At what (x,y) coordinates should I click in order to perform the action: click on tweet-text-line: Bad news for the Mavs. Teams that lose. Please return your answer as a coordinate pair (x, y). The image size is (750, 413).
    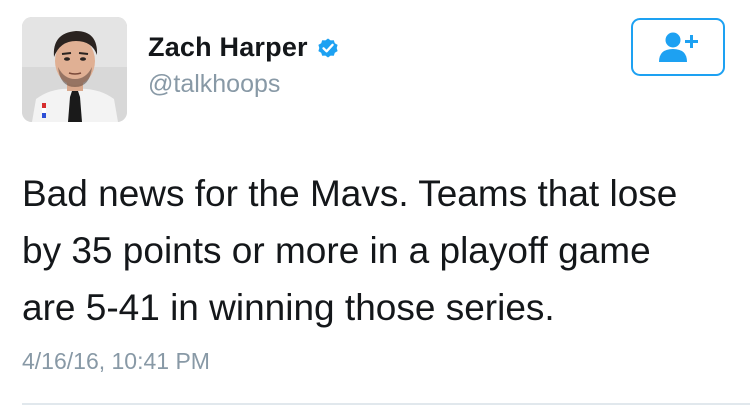
    Looking at the image, I should click on (350, 193).